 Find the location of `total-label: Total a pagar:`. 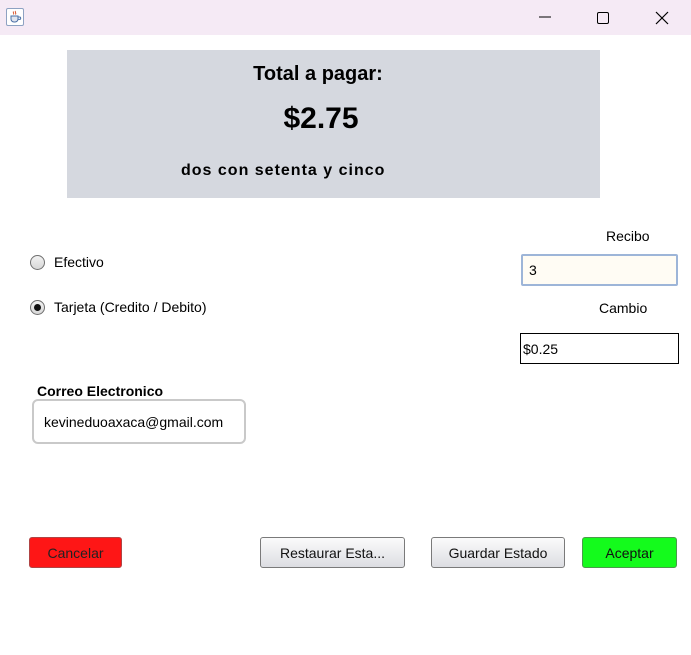

total-label: Total a pagar: is located at coordinates (318, 74).